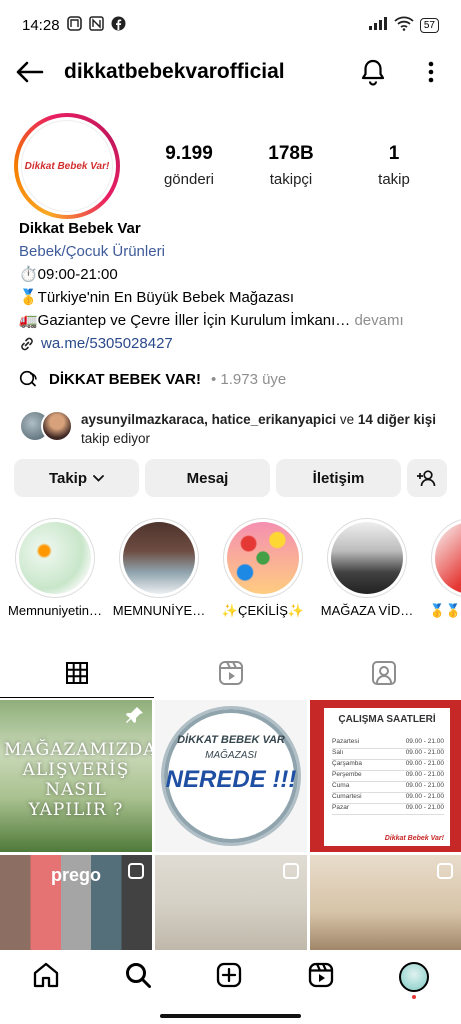  What do you see at coordinates (230, 1016) in the screenshot?
I see `home-indicator` at bounding box center [230, 1016].